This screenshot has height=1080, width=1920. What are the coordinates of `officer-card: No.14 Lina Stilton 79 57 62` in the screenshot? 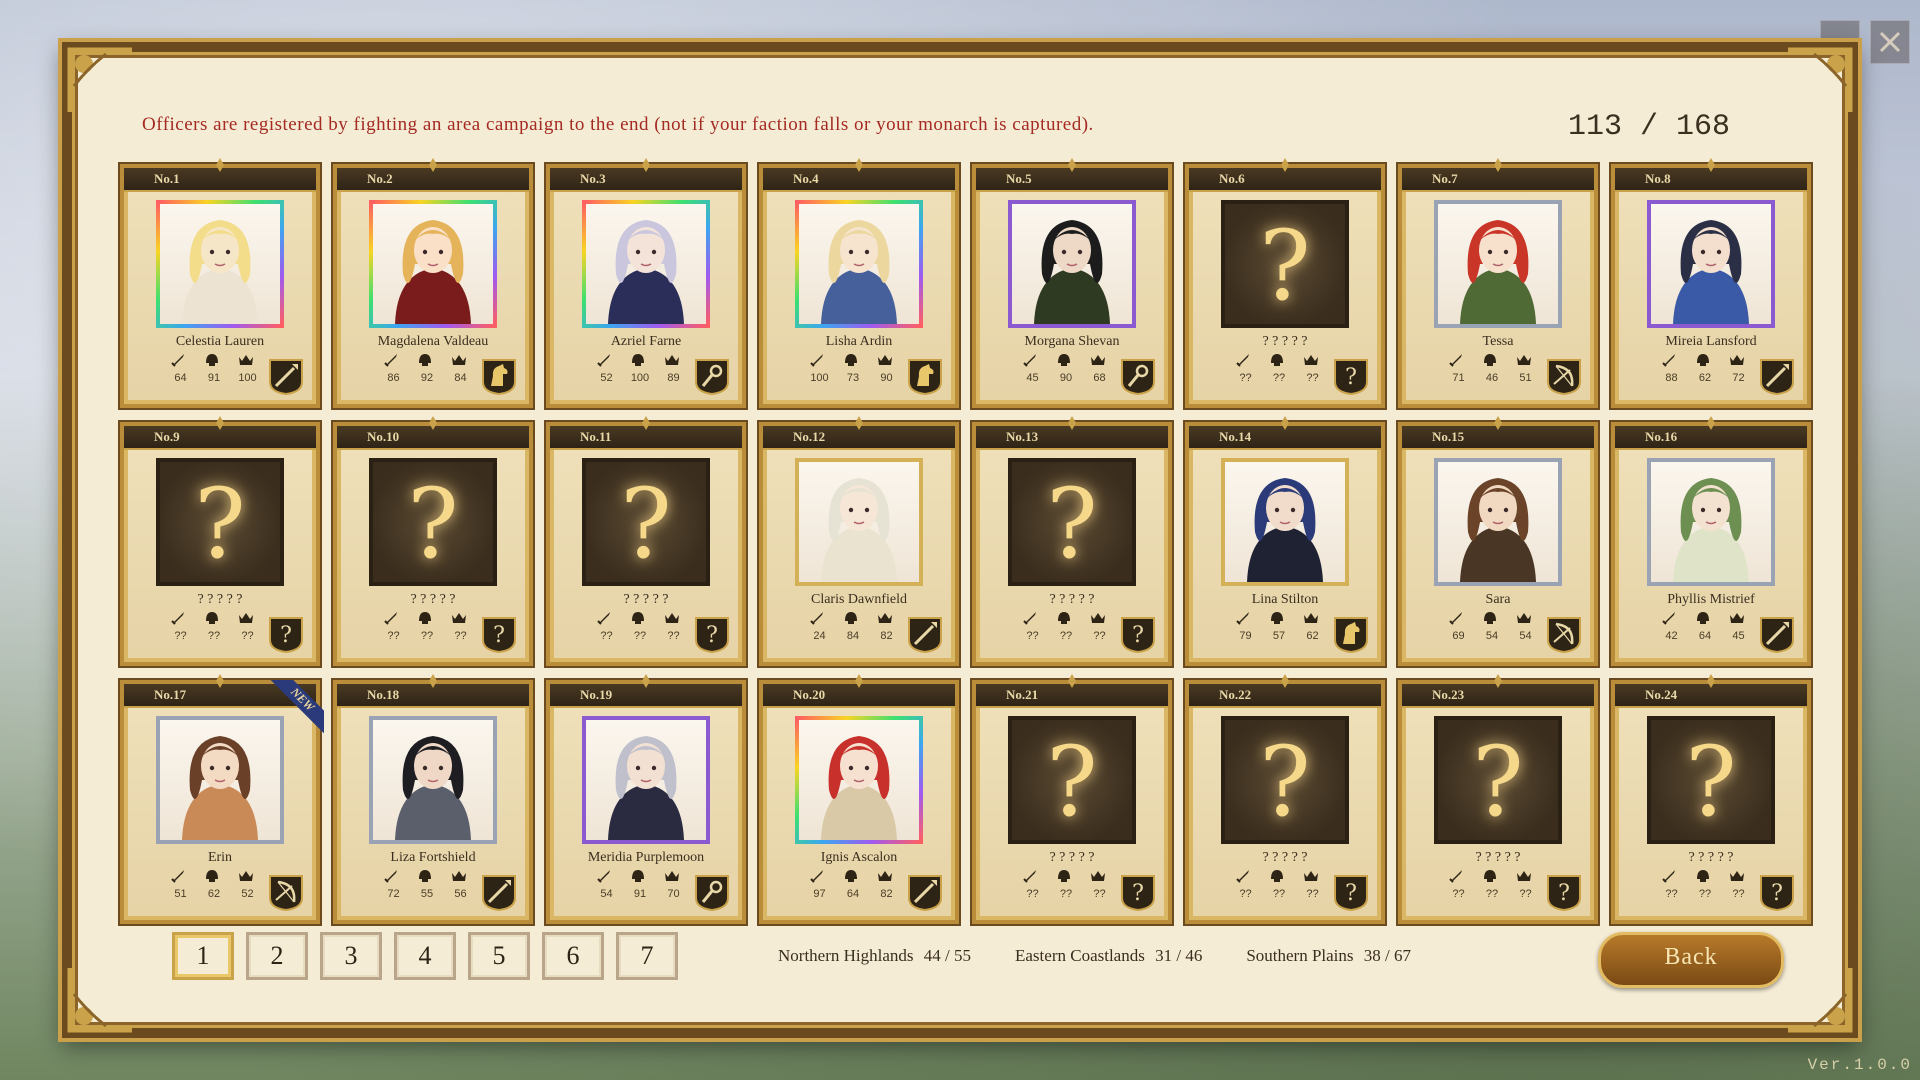 It's located at (1285, 541).